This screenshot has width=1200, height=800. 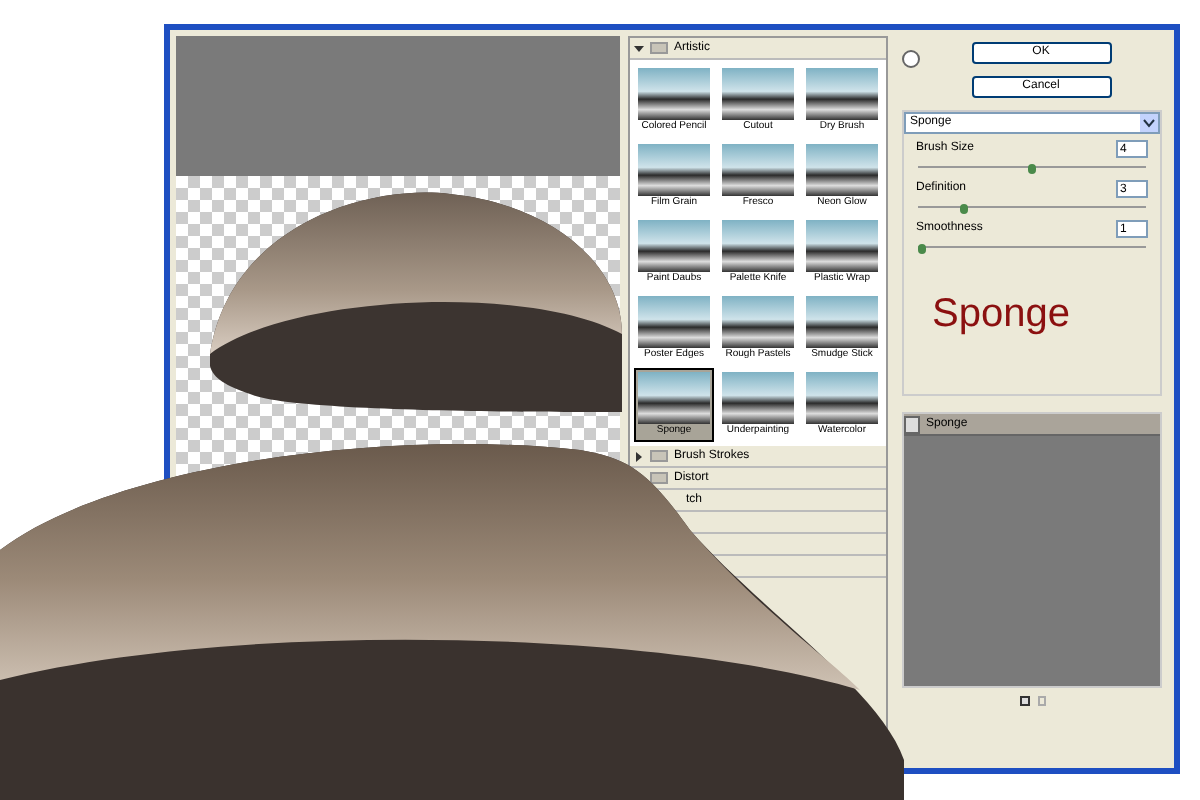 I want to click on eye-icon, so click(x=912, y=424).